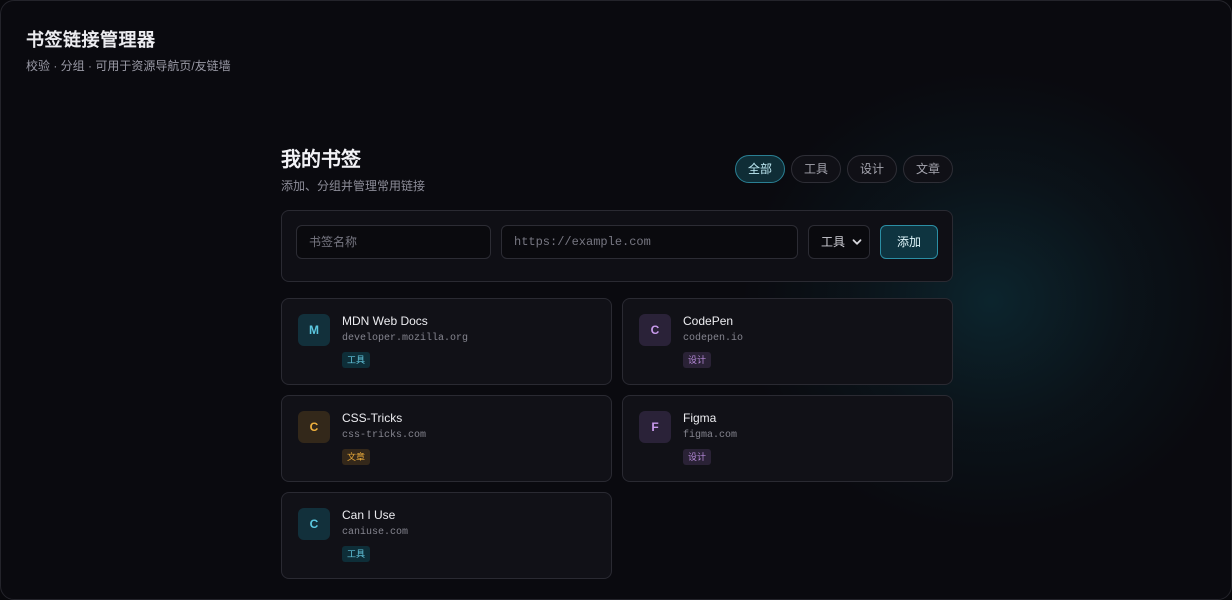 Image resolution: width=1232 pixels, height=600 pixels. What do you see at coordinates (649, 242) in the screenshot?
I see `bookmark-url-input` at bounding box center [649, 242].